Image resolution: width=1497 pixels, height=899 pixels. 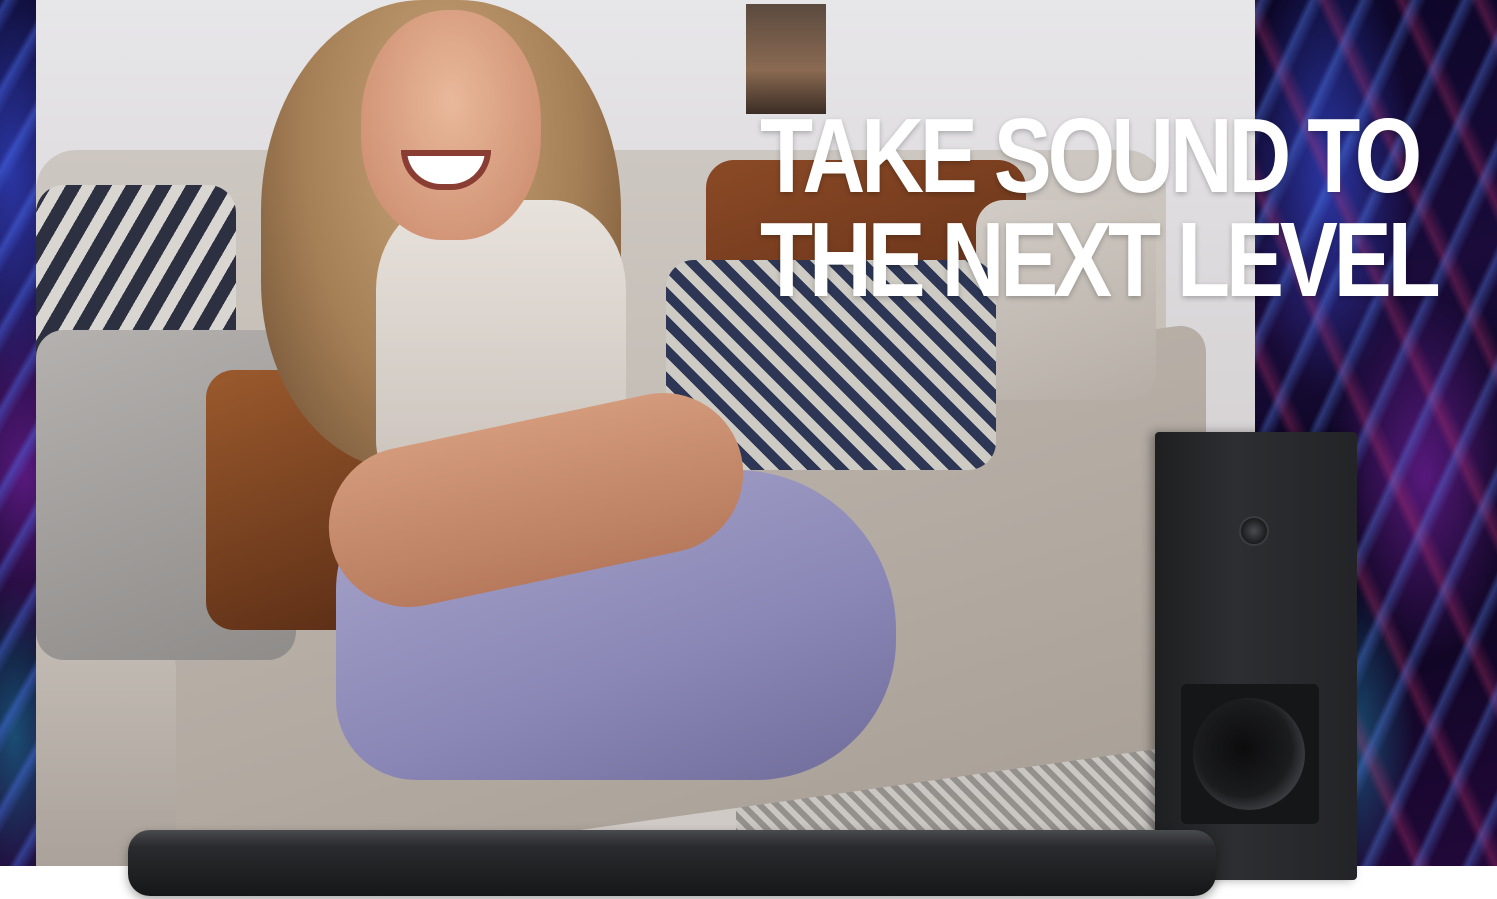 What do you see at coordinates (1091, 156) in the screenshot?
I see `headline-line-1: TAKE SOUND TO` at bounding box center [1091, 156].